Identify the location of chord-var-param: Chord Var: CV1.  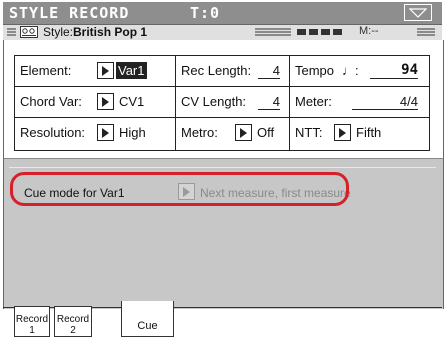
(95, 102).